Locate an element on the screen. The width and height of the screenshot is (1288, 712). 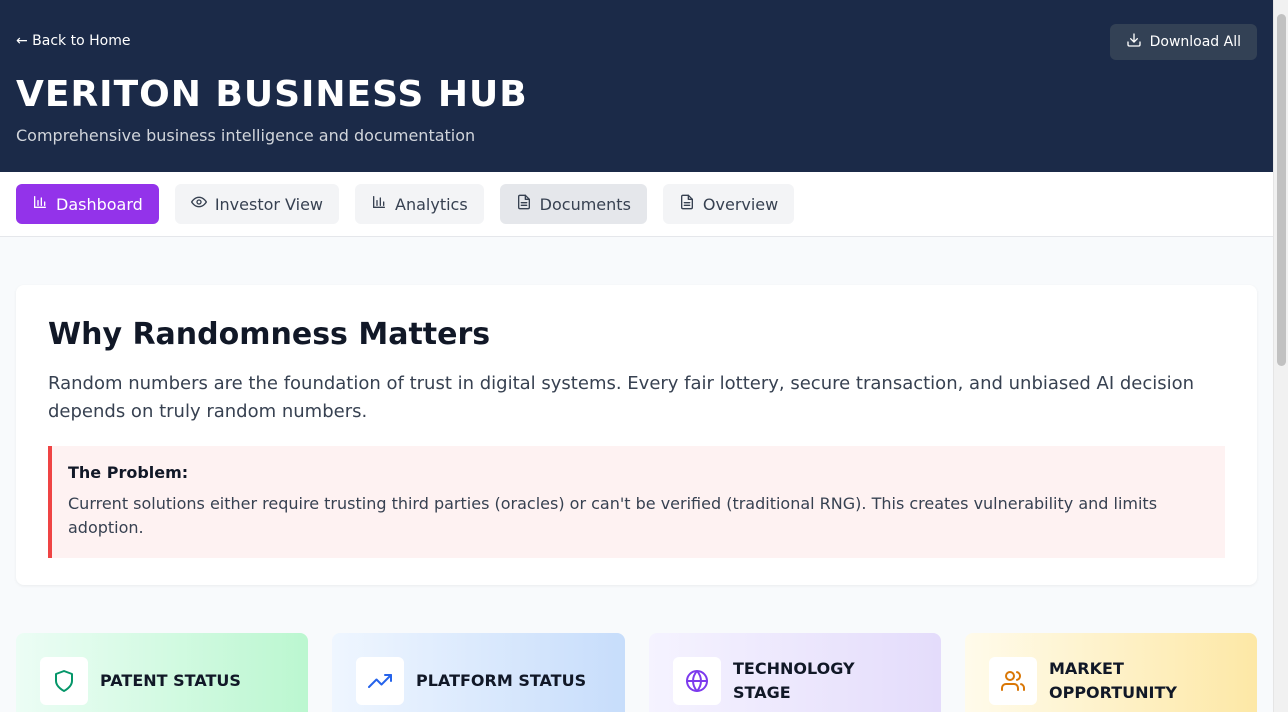
stat-label: MARKET OPPORTUNITY is located at coordinates (1113, 680).